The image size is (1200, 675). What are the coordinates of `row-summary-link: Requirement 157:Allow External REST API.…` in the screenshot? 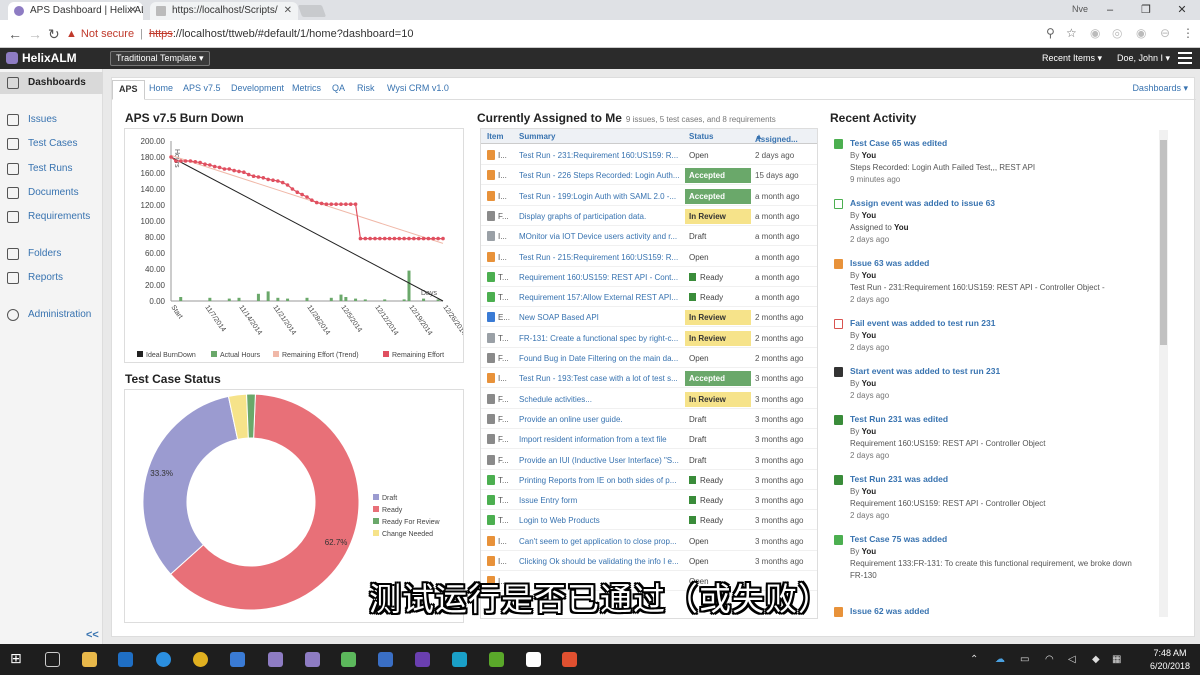 It's located at (599, 297).